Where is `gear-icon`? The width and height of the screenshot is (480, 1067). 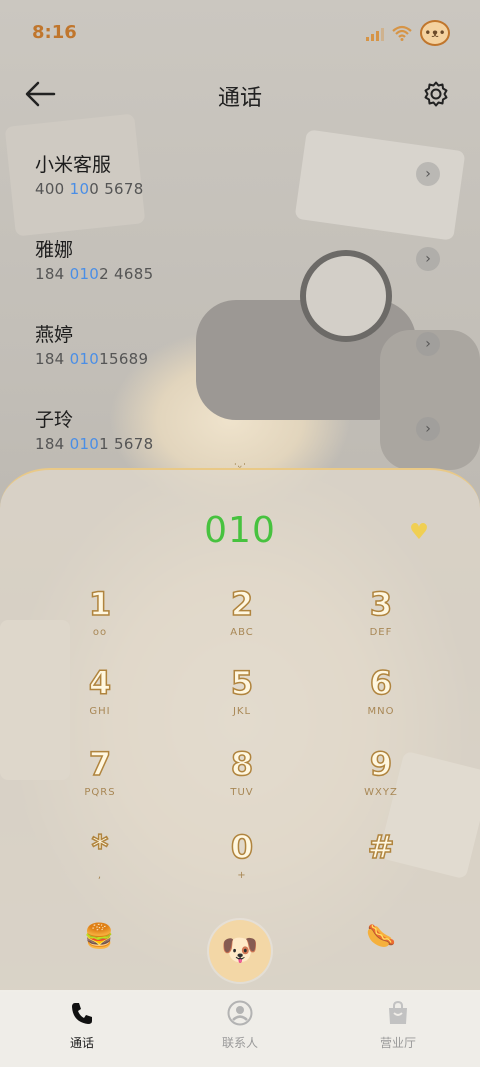
gear-icon is located at coordinates (436, 94).